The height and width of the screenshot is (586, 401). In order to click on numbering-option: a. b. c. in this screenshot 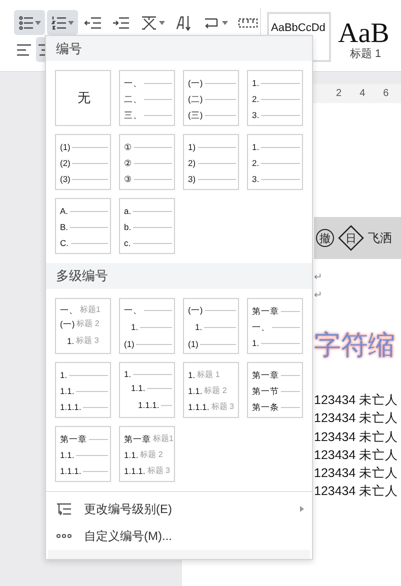, I will do `click(147, 226)`.